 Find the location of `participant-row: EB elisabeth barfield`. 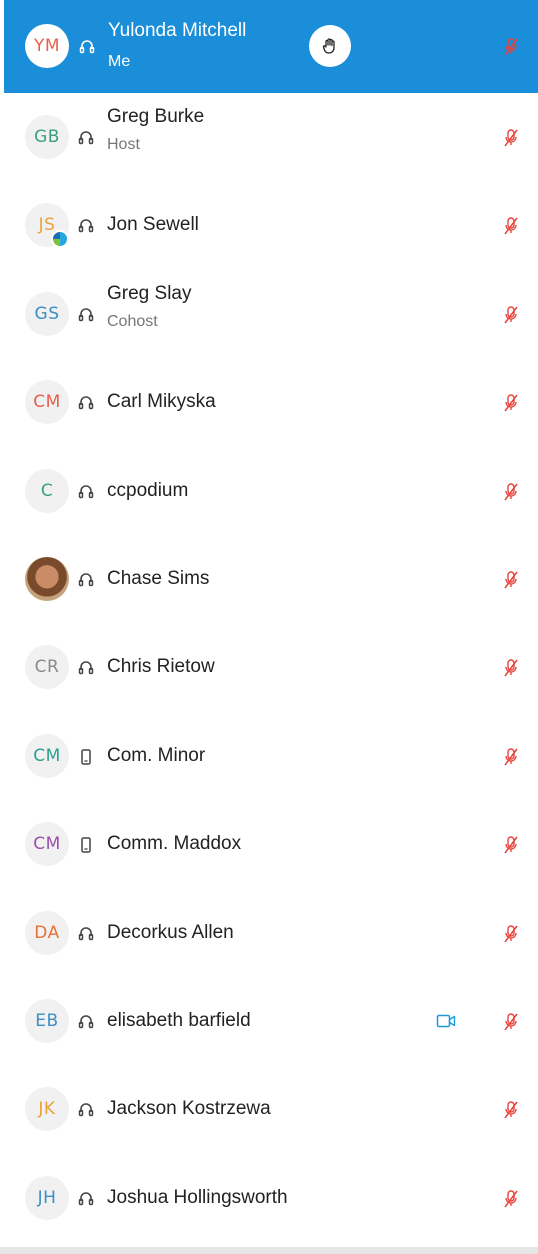

participant-row: EB elisabeth barfield is located at coordinates (269, 1021).